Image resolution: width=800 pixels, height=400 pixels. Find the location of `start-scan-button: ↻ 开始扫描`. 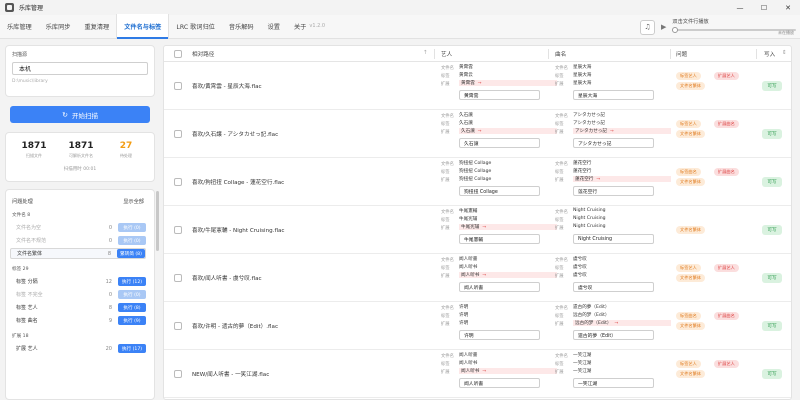

start-scan-button: ↻ 开始扫描 is located at coordinates (80, 114).